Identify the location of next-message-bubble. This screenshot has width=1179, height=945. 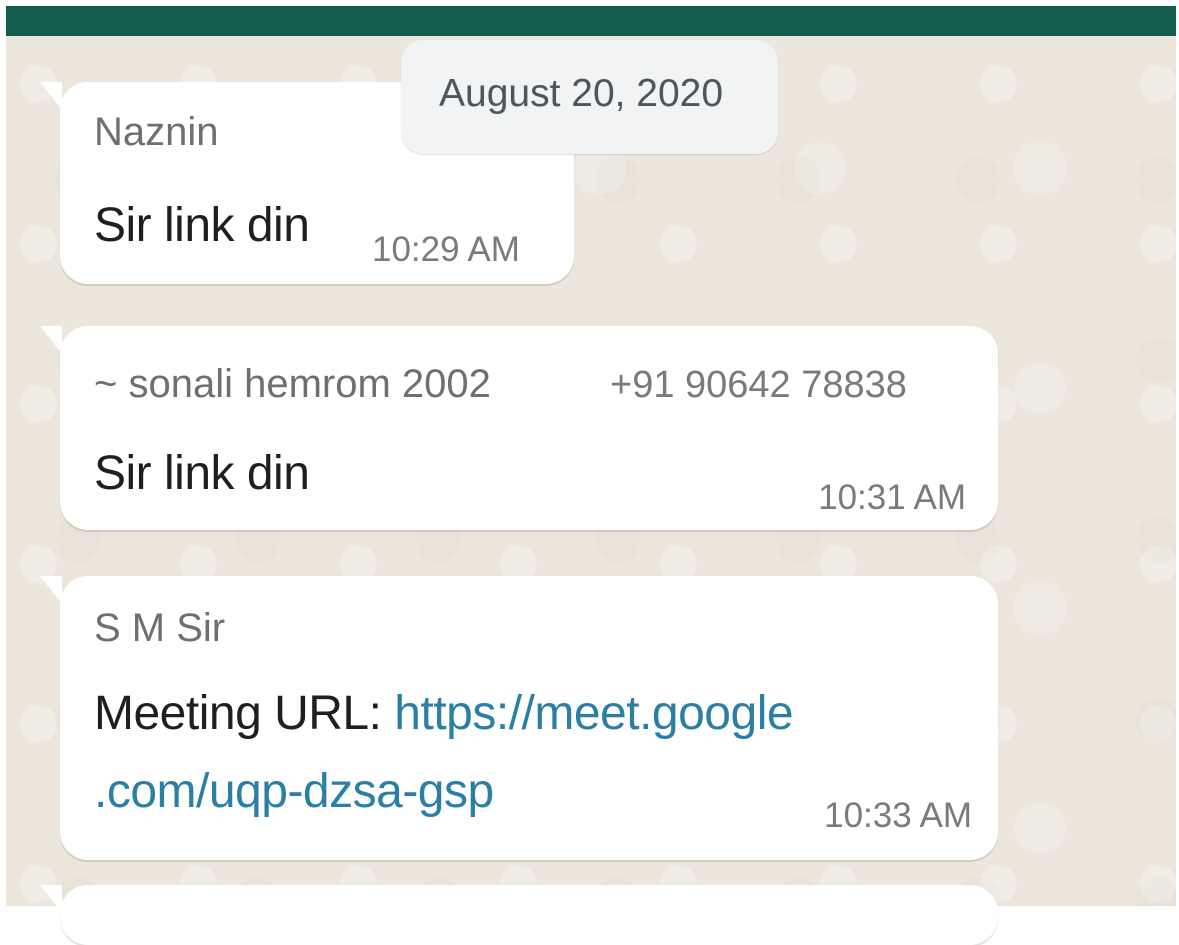
(519, 915).